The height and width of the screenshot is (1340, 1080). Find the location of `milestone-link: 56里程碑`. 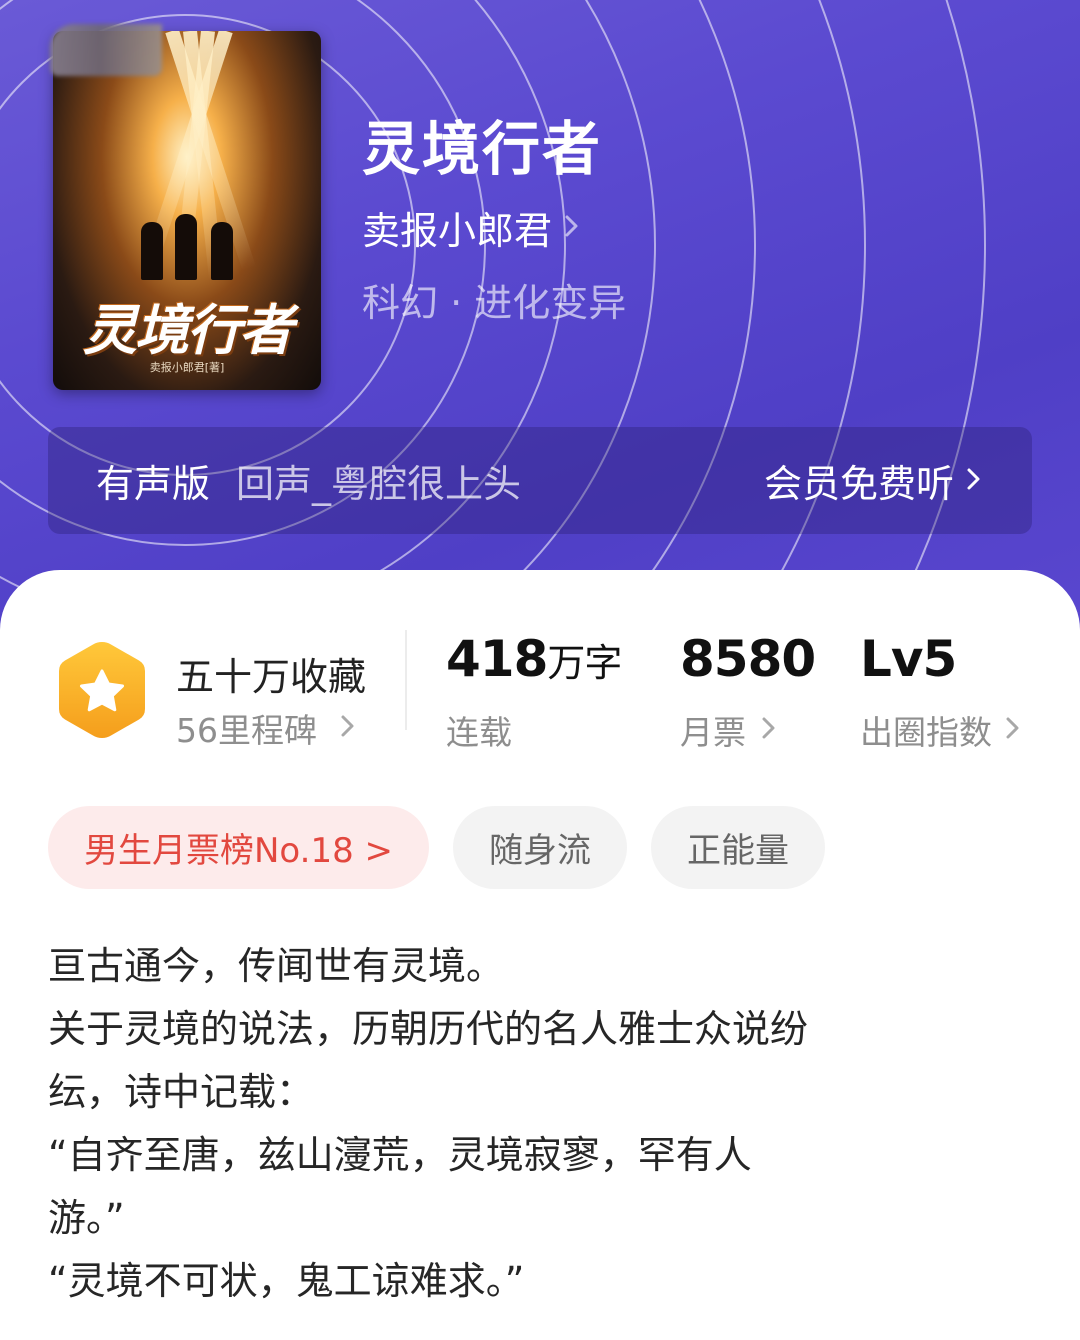

milestone-link: 56里程碑 is located at coordinates (266, 728).